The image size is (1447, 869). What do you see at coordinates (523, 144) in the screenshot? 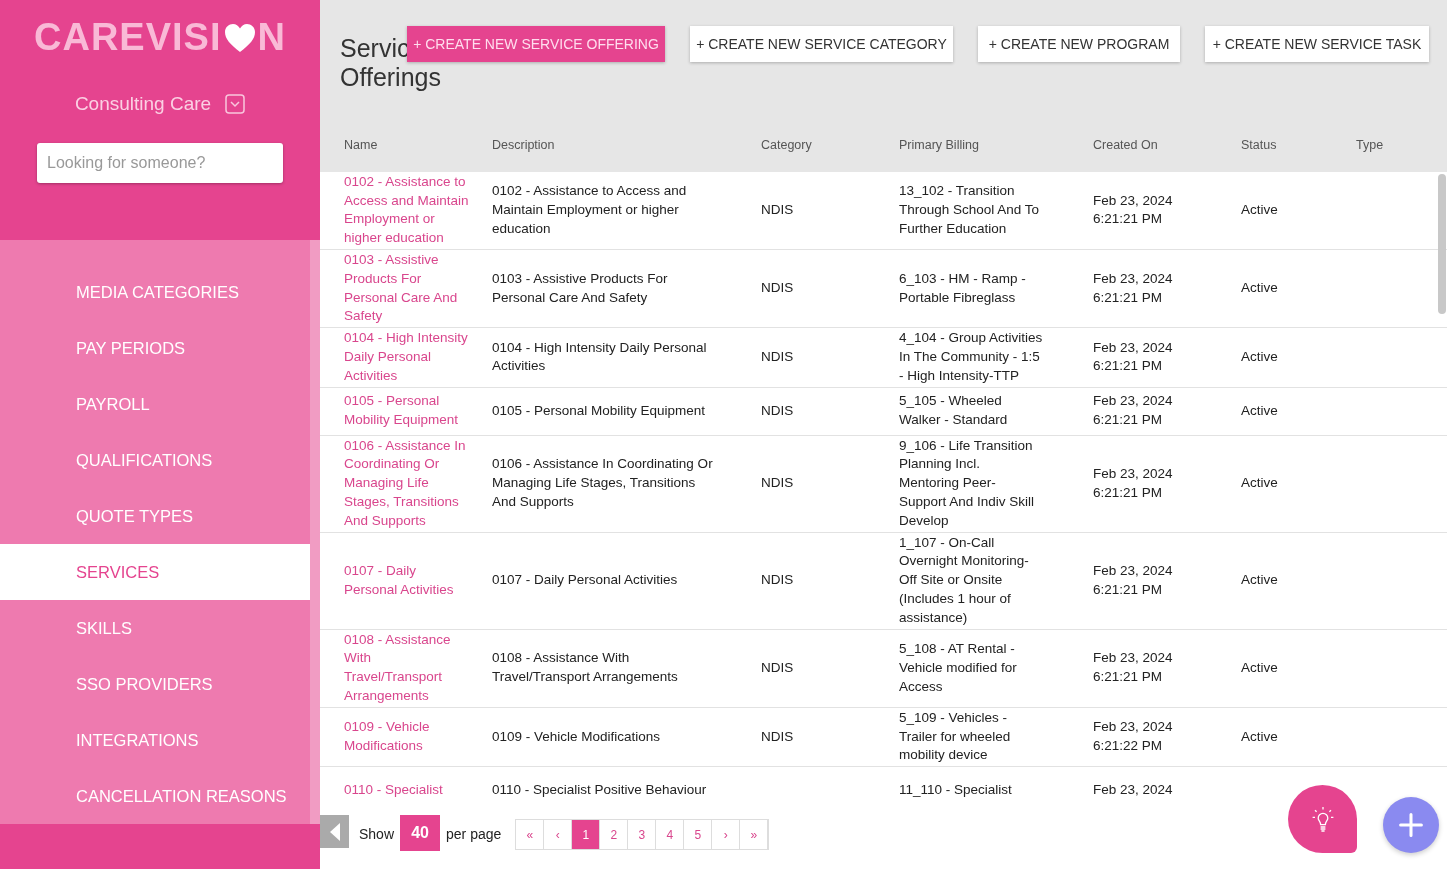
I see `column-header: Description` at bounding box center [523, 144].